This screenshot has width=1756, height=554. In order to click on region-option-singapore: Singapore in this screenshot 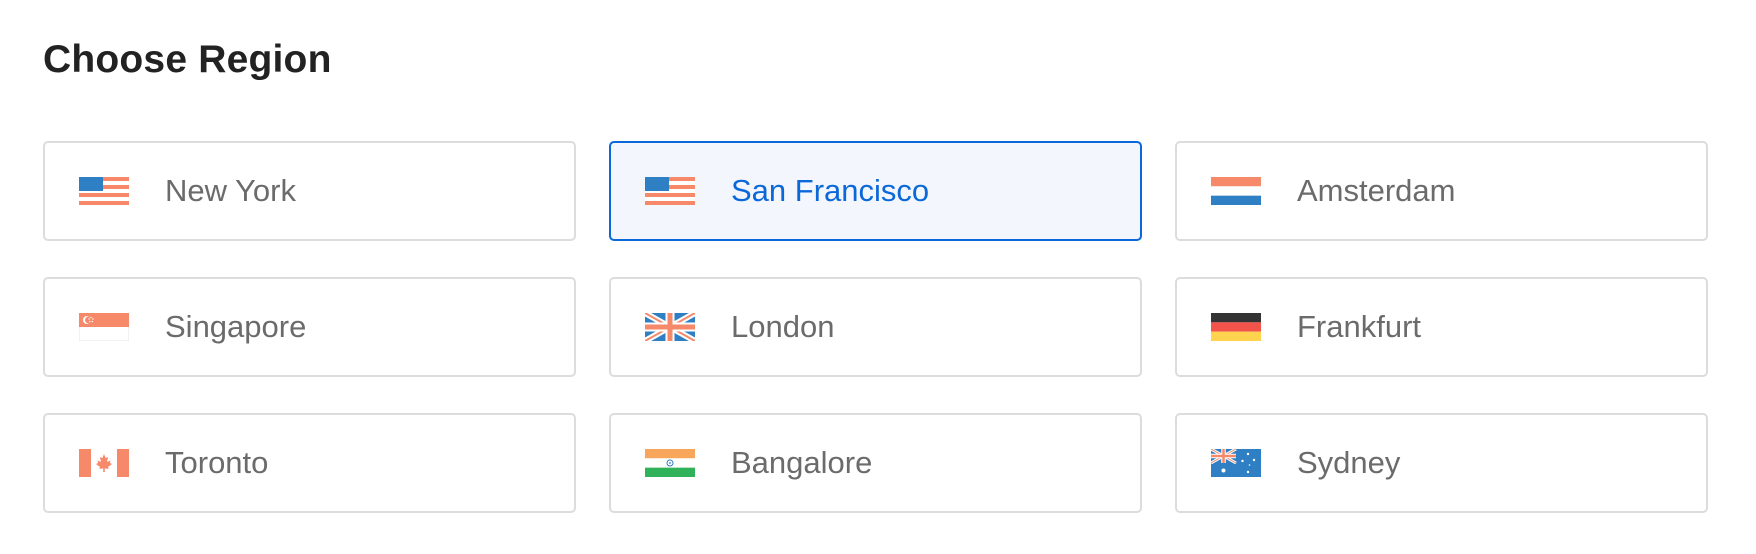, I will do `click(309, 327)`.